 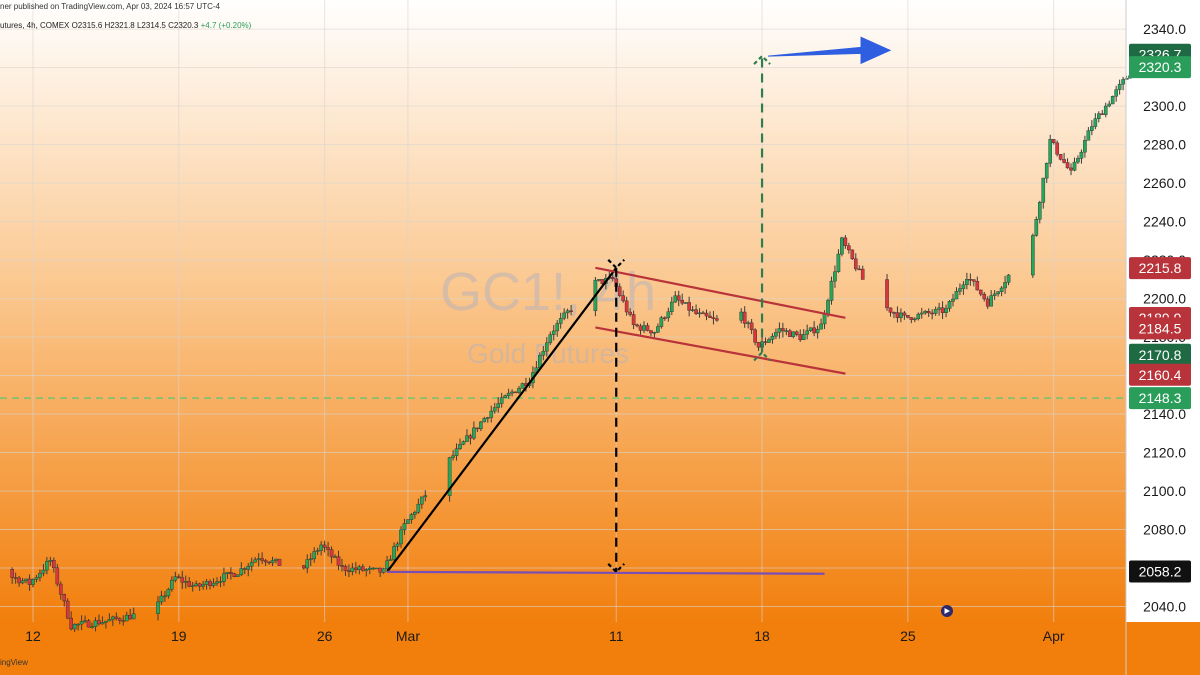 What do you see at coordinates (1164, 145) in the screenshot?
I see `price-tick-label: 2280.0` at bounding box center [1164, 145].